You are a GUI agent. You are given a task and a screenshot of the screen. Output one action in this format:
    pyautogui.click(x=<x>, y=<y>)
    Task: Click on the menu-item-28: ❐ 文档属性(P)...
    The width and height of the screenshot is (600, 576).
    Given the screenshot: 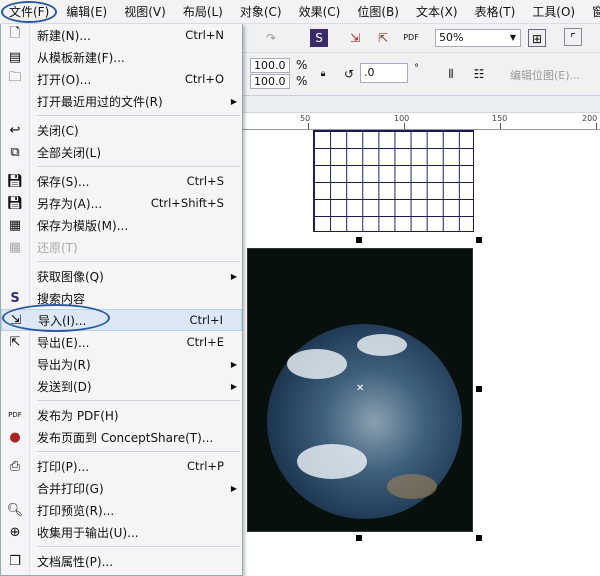 What is the action you would take?
    pyautogui.click(x=121, y=561)
    